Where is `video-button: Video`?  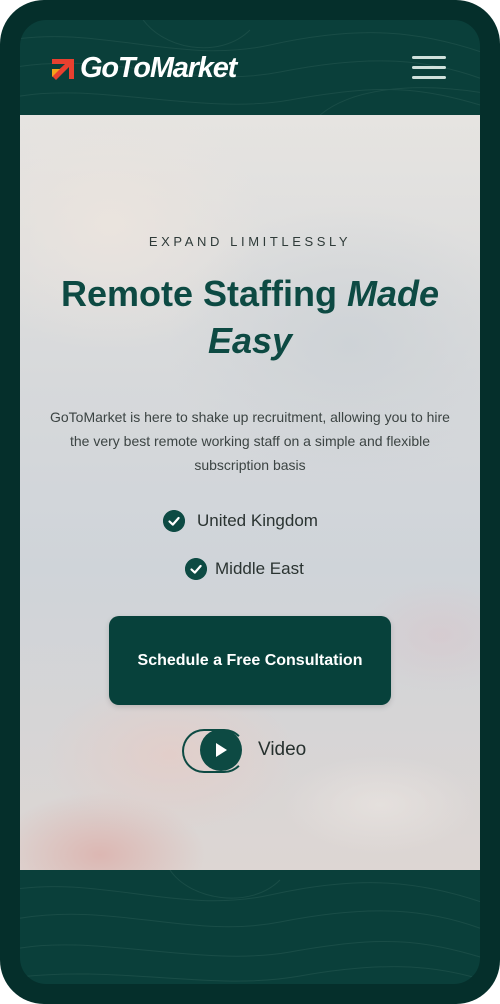
video-button: Video is located at coordinates (244, 751).